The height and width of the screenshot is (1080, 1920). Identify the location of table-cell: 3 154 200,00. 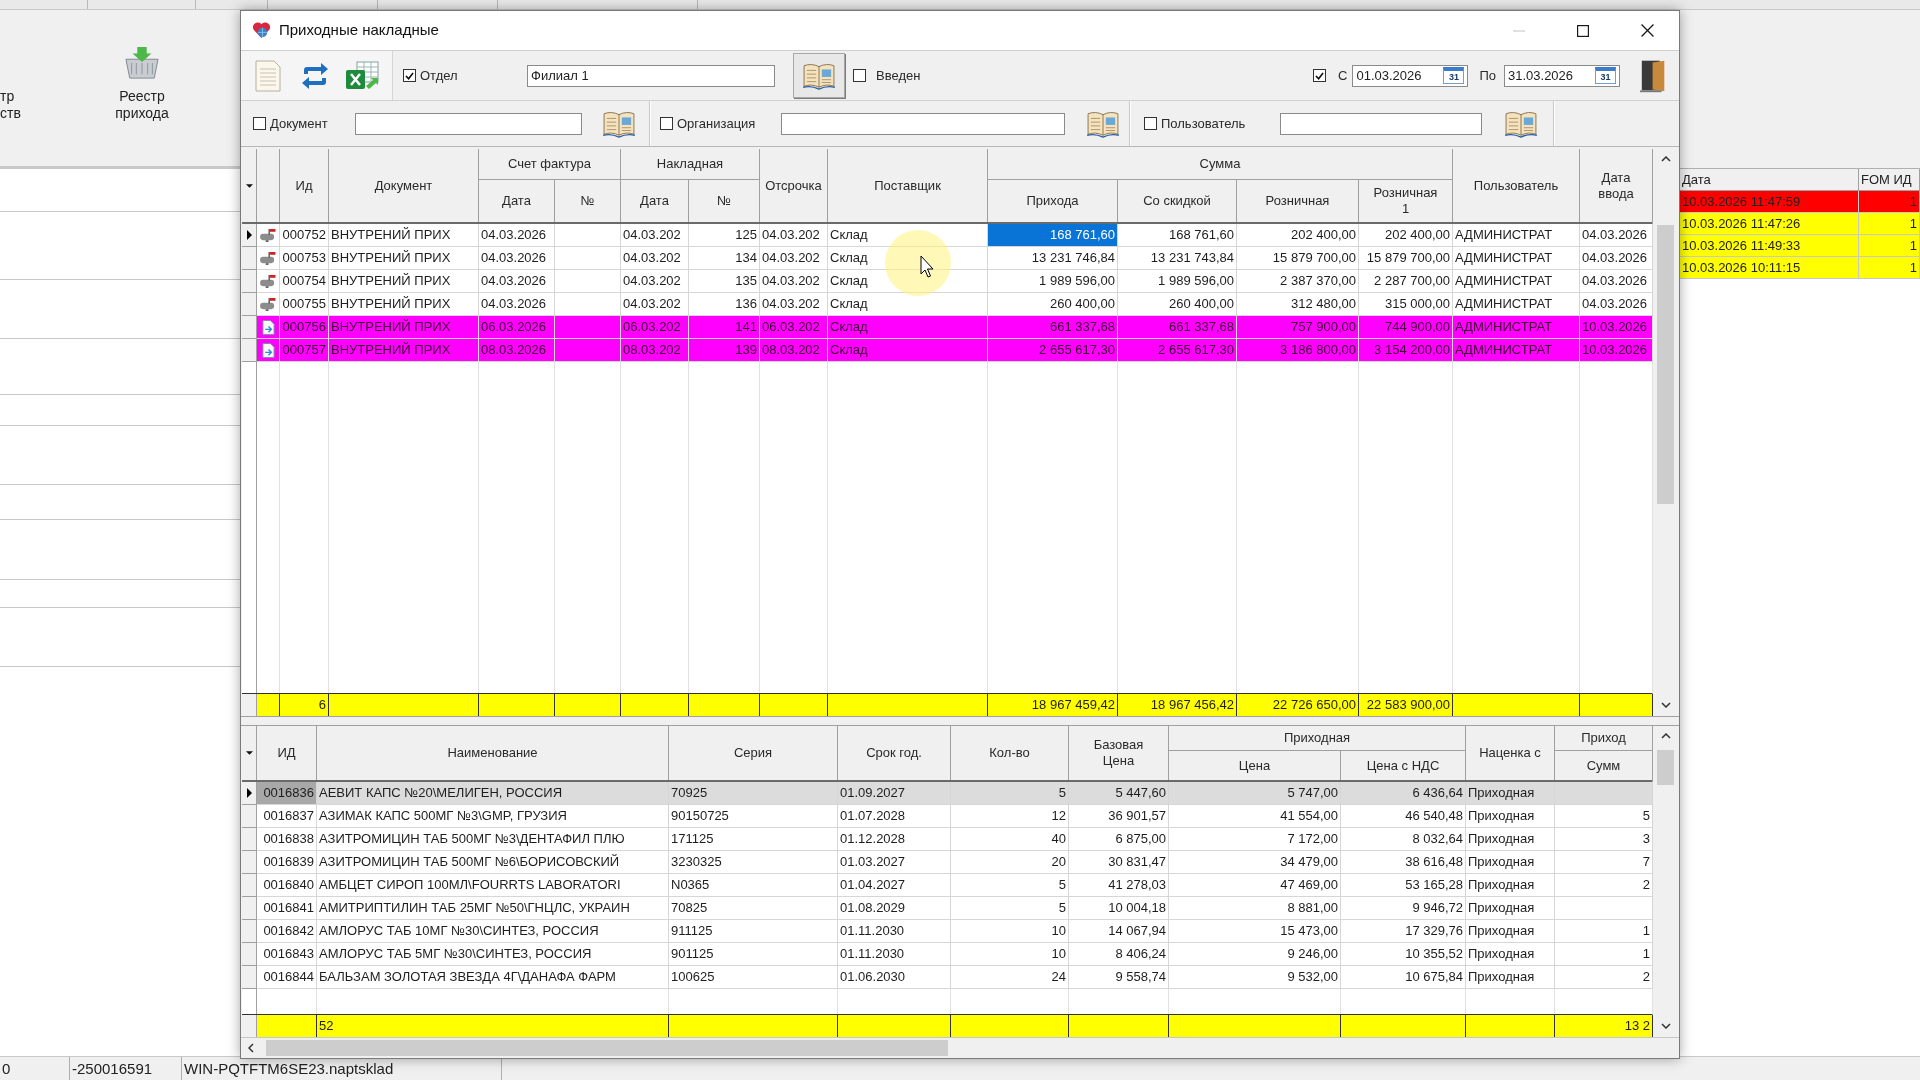
(1406, 350).